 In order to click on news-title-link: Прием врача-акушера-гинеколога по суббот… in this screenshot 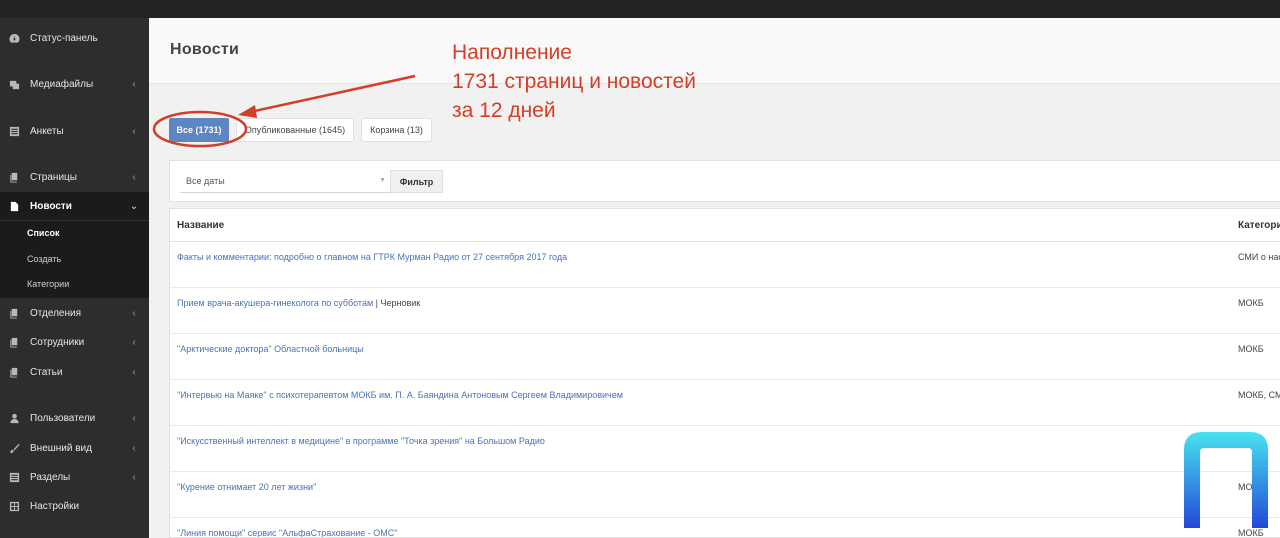, I will do `click(298, 303)`.